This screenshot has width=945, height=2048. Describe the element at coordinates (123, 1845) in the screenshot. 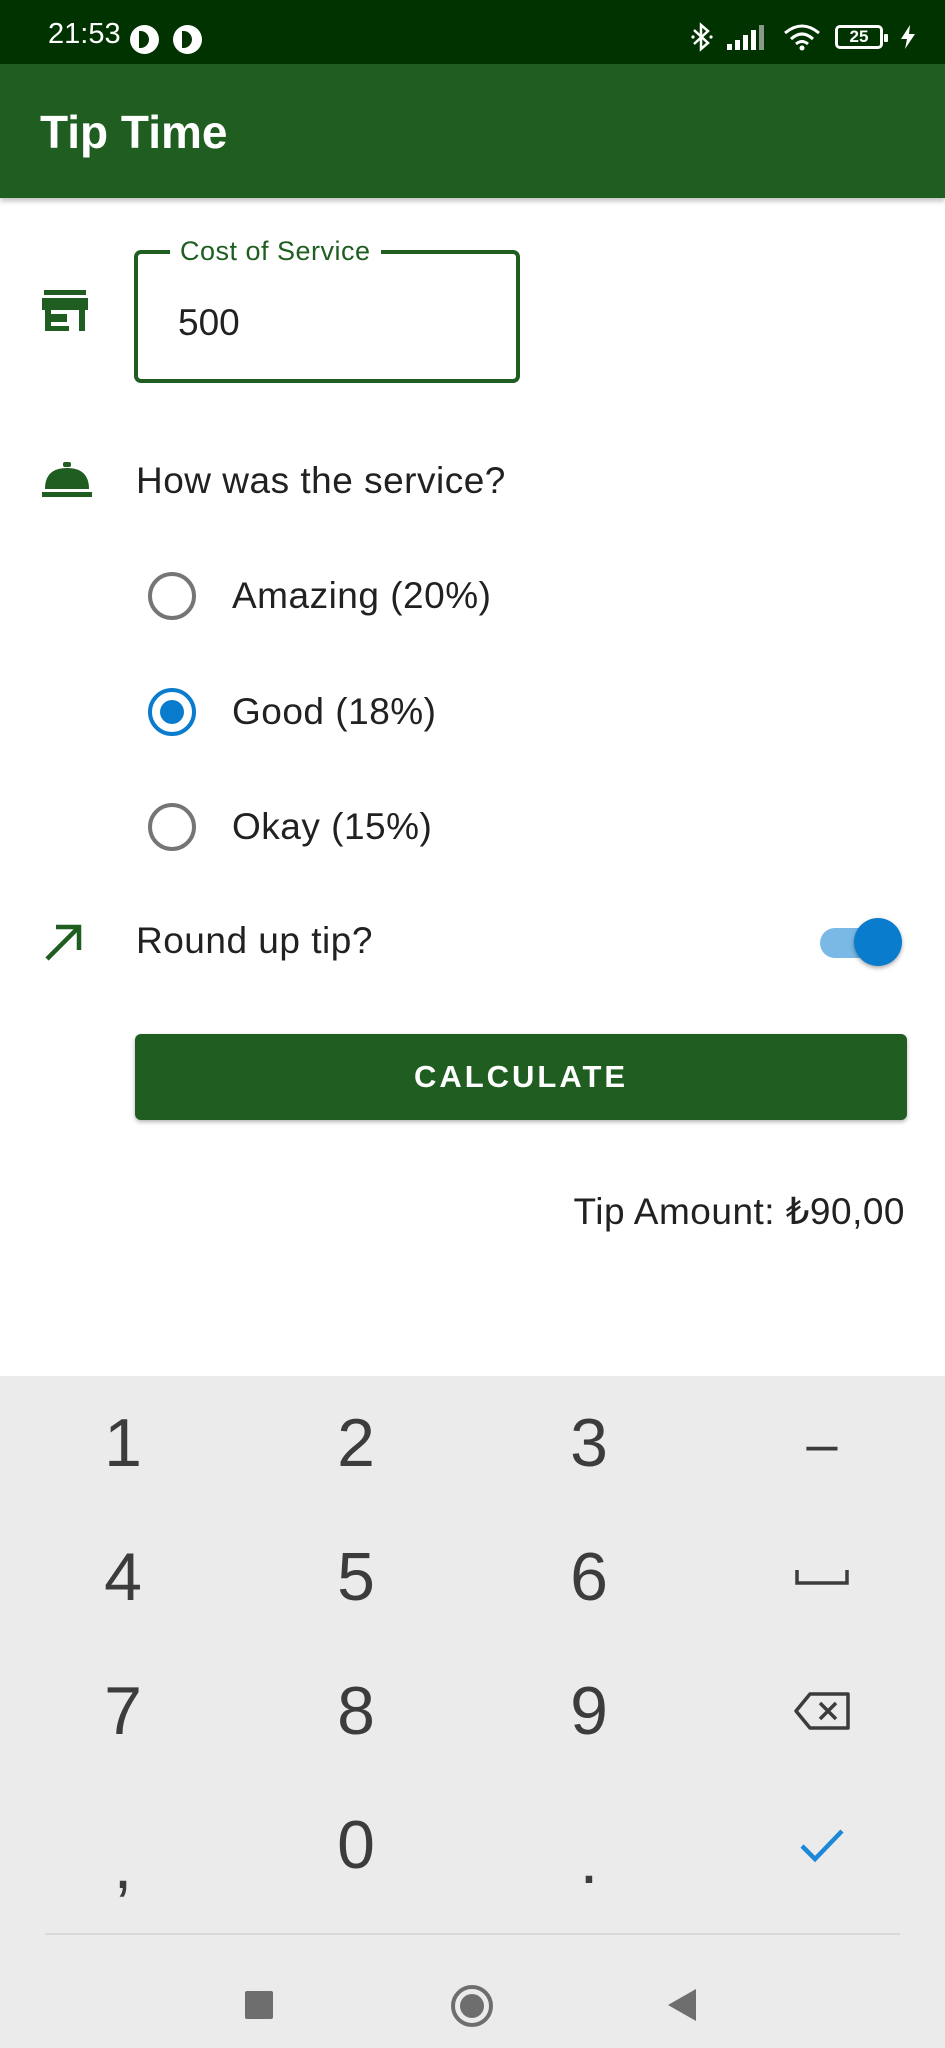

I see `key-comma: ,` at that location.